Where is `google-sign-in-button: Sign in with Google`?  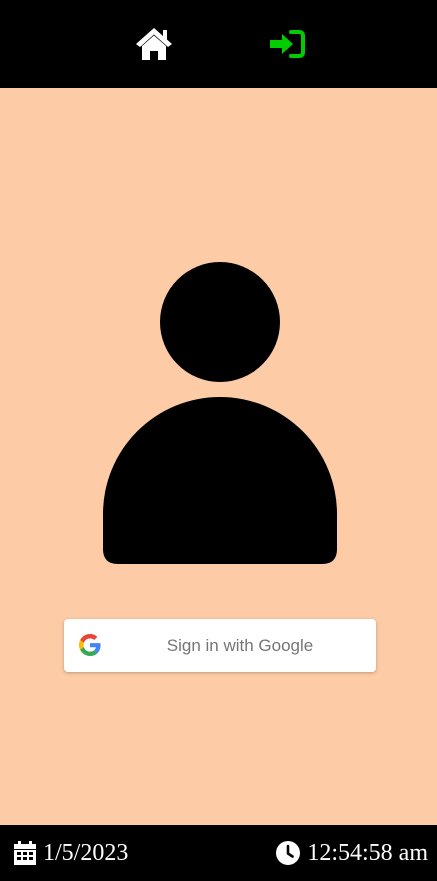 google-sign-in-button: Sign in with Google is located at coordinates (220, 645).